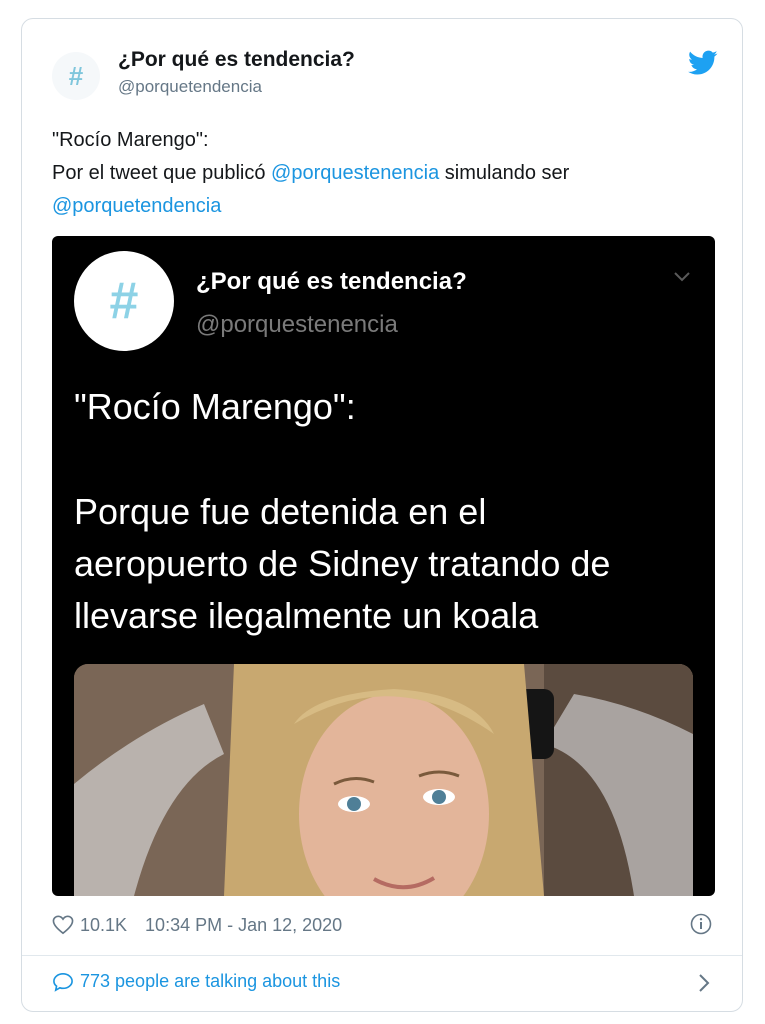  Describe the element at coordinates (355, 173) in the screenshot. I see `mention-link: @porquestenencia` at that location.